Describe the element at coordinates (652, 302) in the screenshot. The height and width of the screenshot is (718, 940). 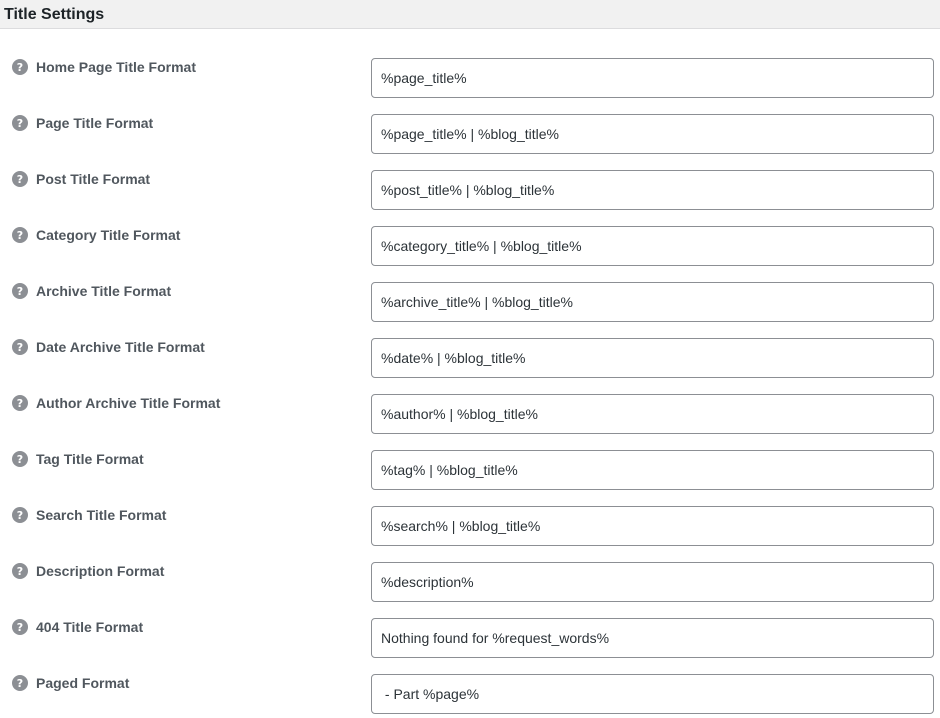
I see `archive-title-format-input` at that location.